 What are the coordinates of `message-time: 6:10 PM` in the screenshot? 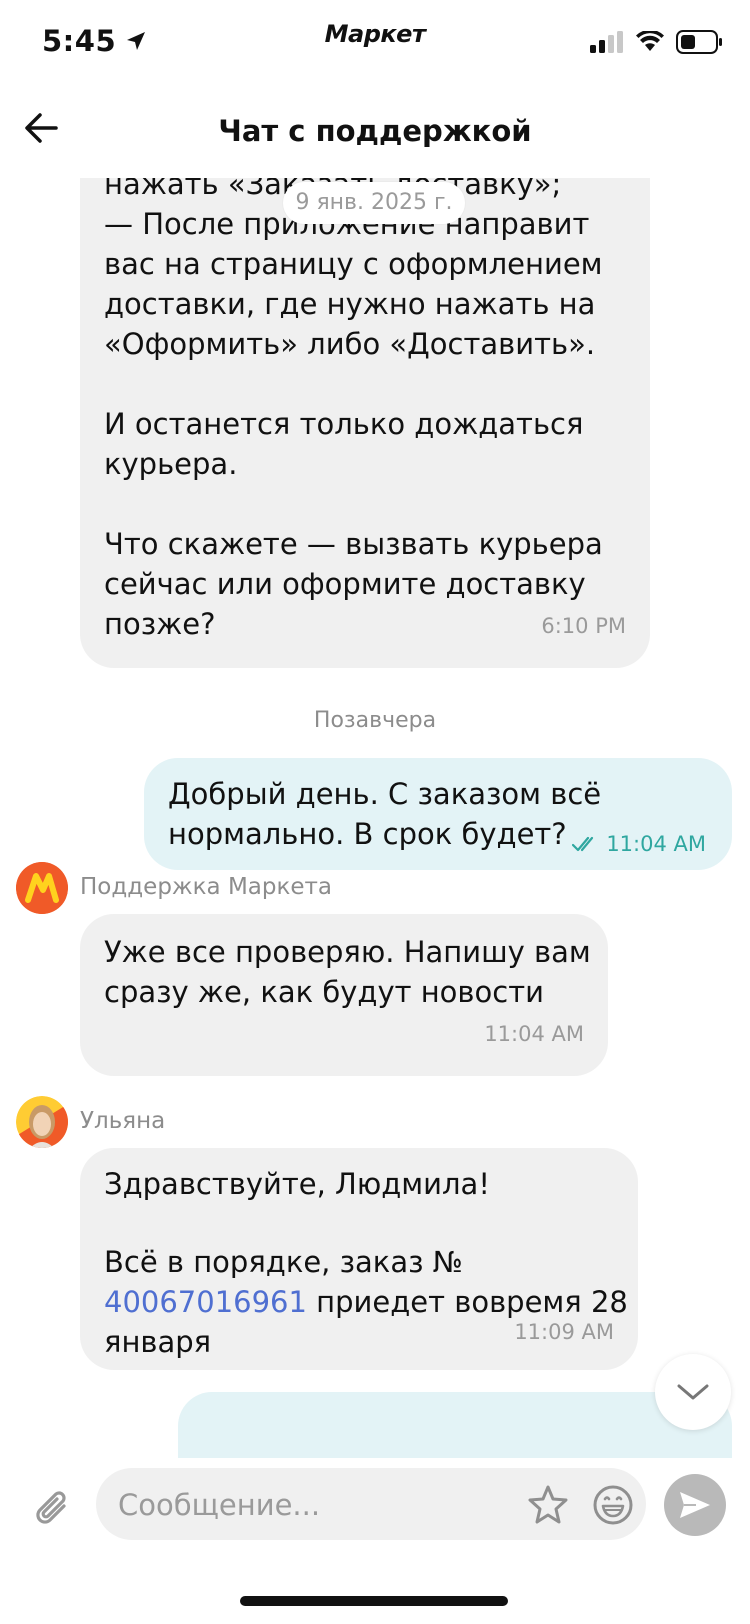 It's located at (583, 626).